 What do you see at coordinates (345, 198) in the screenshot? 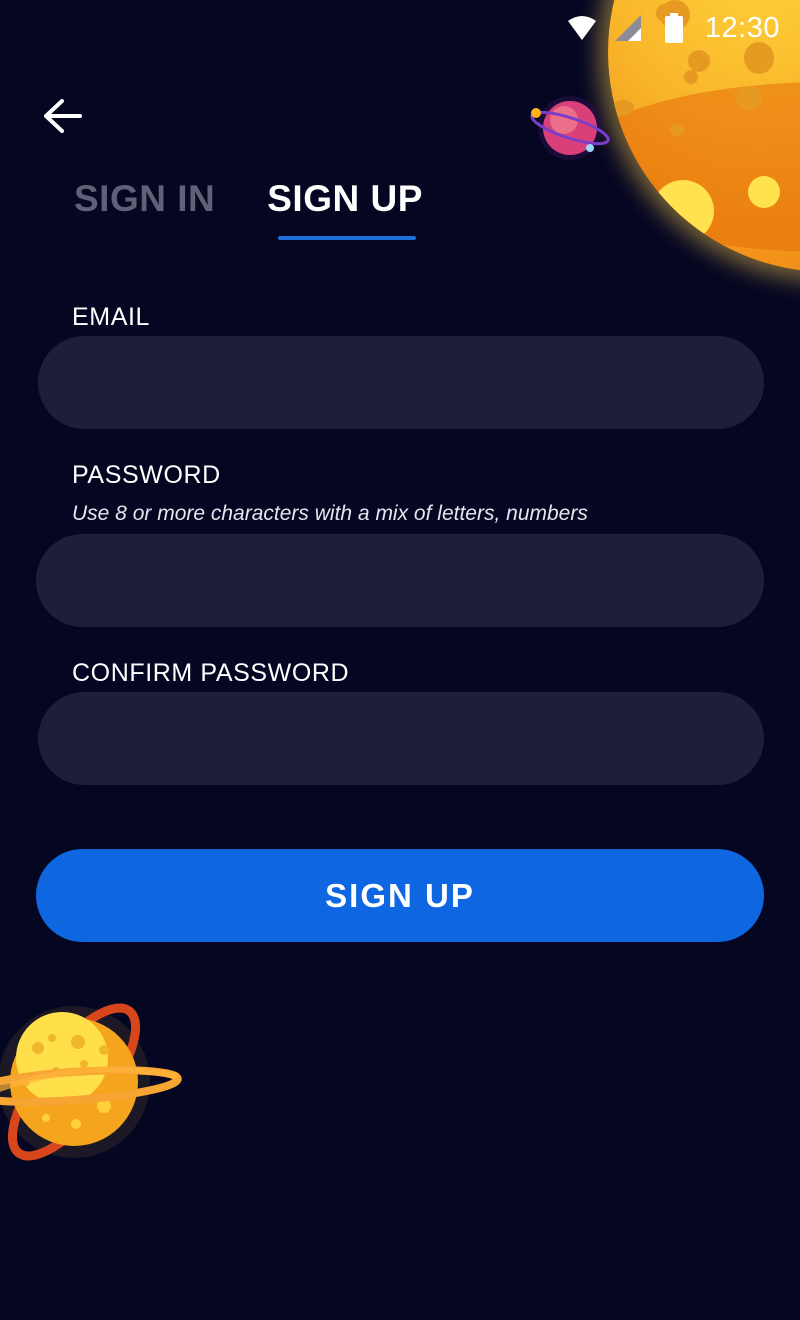
I see `tab-sign-up-label: SIGN UP` at bounding box center [345, 198].